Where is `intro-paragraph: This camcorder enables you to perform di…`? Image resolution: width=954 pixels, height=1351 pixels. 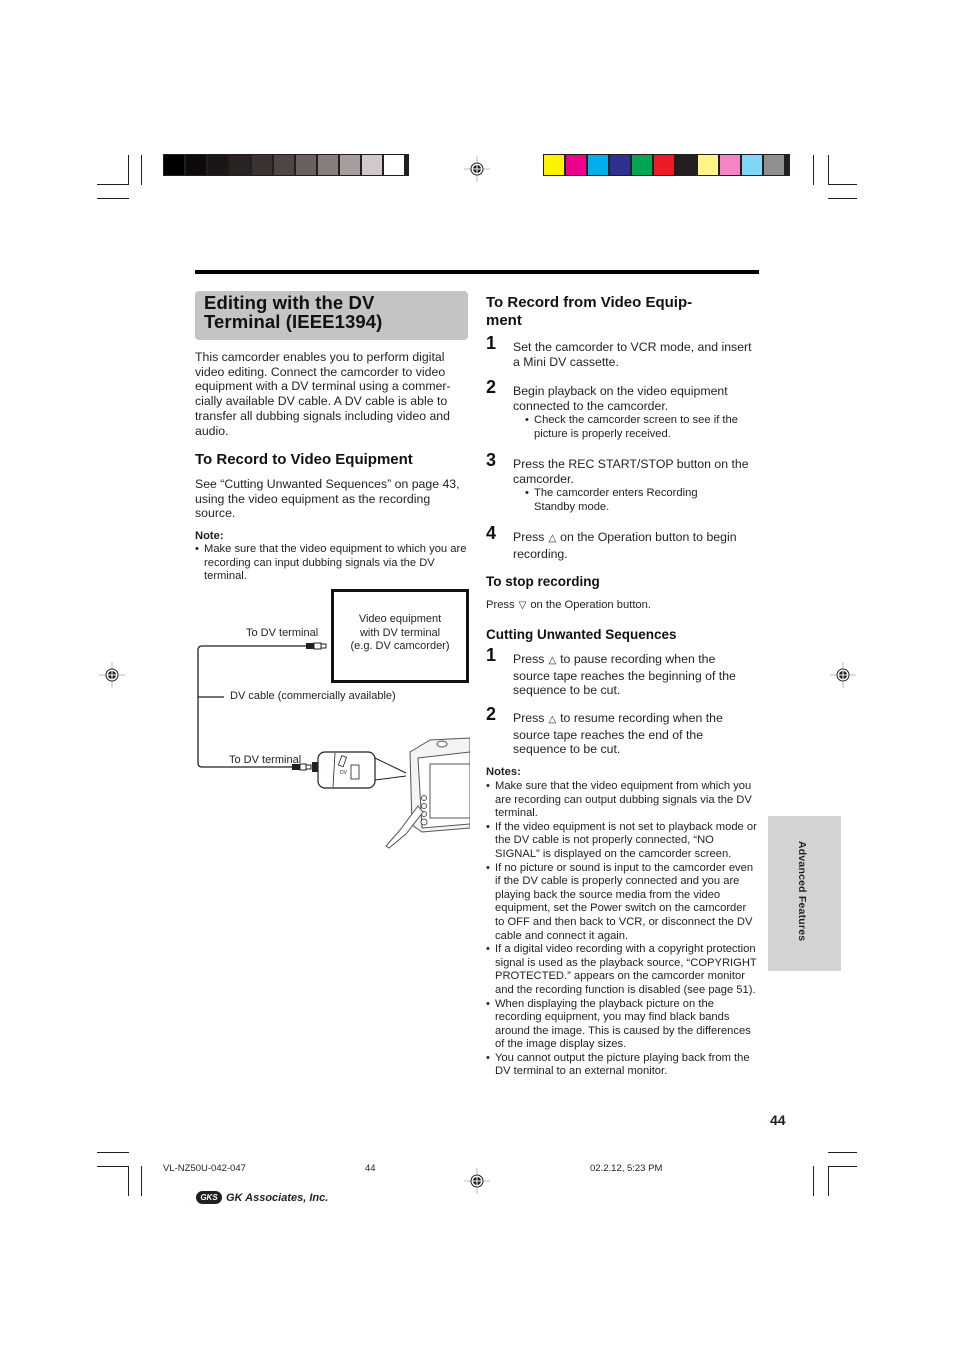
intro-paragraph: This camcorder enables you to perform di… is located at coordinates (323, 394).